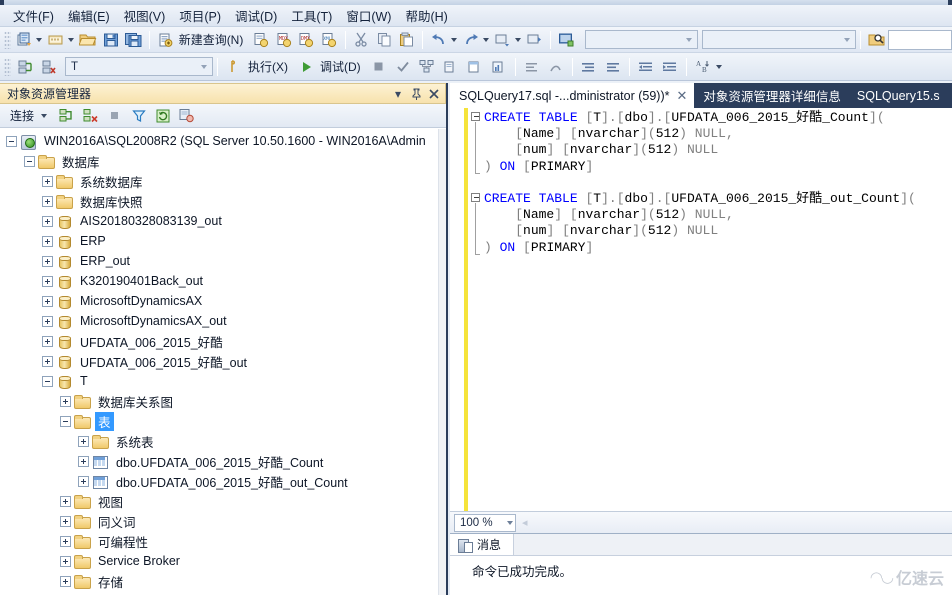 This screenshot has height=595, width=952. What do you see at coordinates (426, 16) in the screenshot?
I see `menu-help: 帮助(H)` at bounding box center [426, 16].